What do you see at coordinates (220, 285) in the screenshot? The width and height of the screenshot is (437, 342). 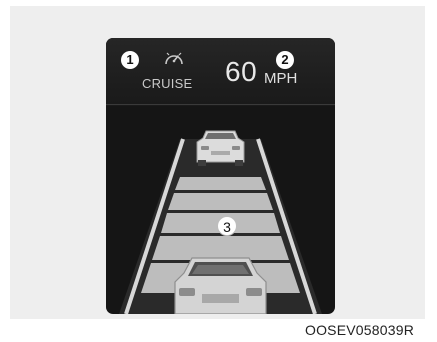 I see `own-vehicle-icon` at bounding box center [220, 285].